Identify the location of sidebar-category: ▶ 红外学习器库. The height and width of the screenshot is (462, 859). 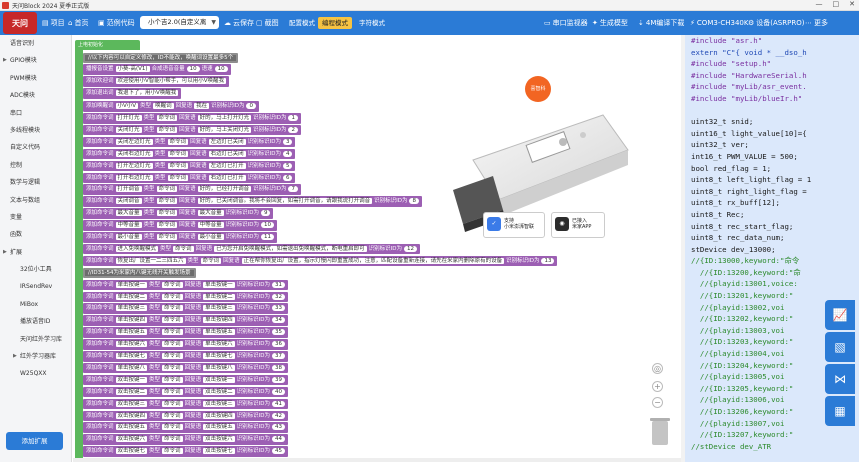
(35, 356).